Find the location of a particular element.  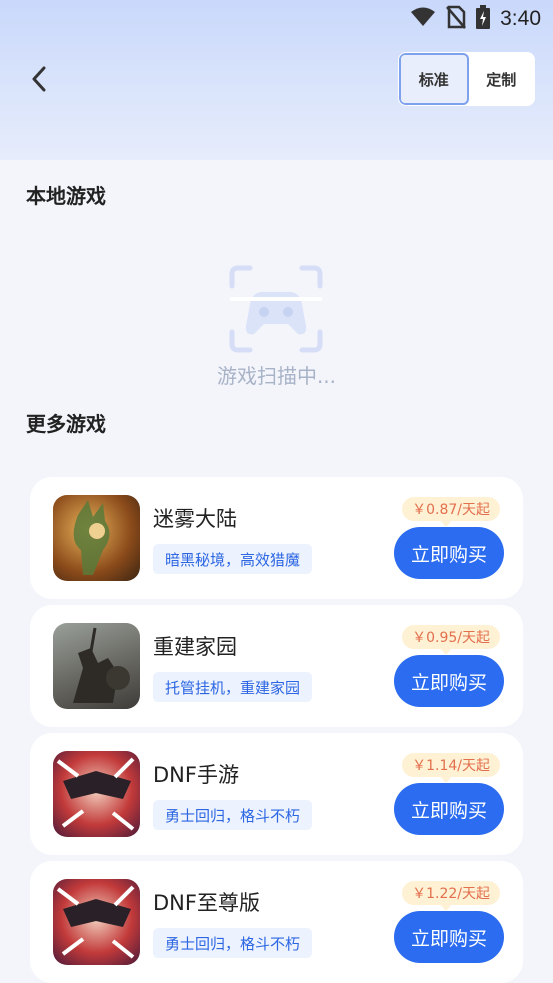

game-card: 重建家园 托管挂机，重建家园 ￥0.95/天起 立即购买 is located at coordinates (276, 666).